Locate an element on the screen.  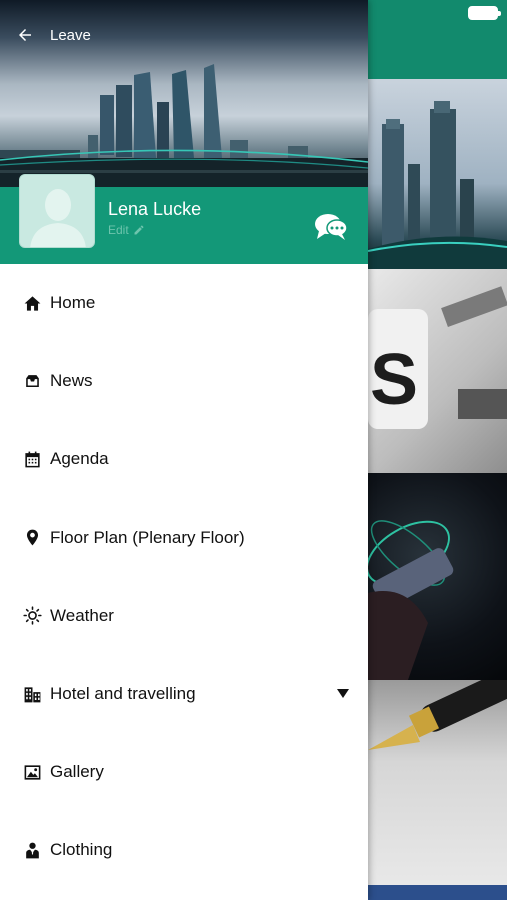
leave-label: Leave is located at coordinates (70, 35).